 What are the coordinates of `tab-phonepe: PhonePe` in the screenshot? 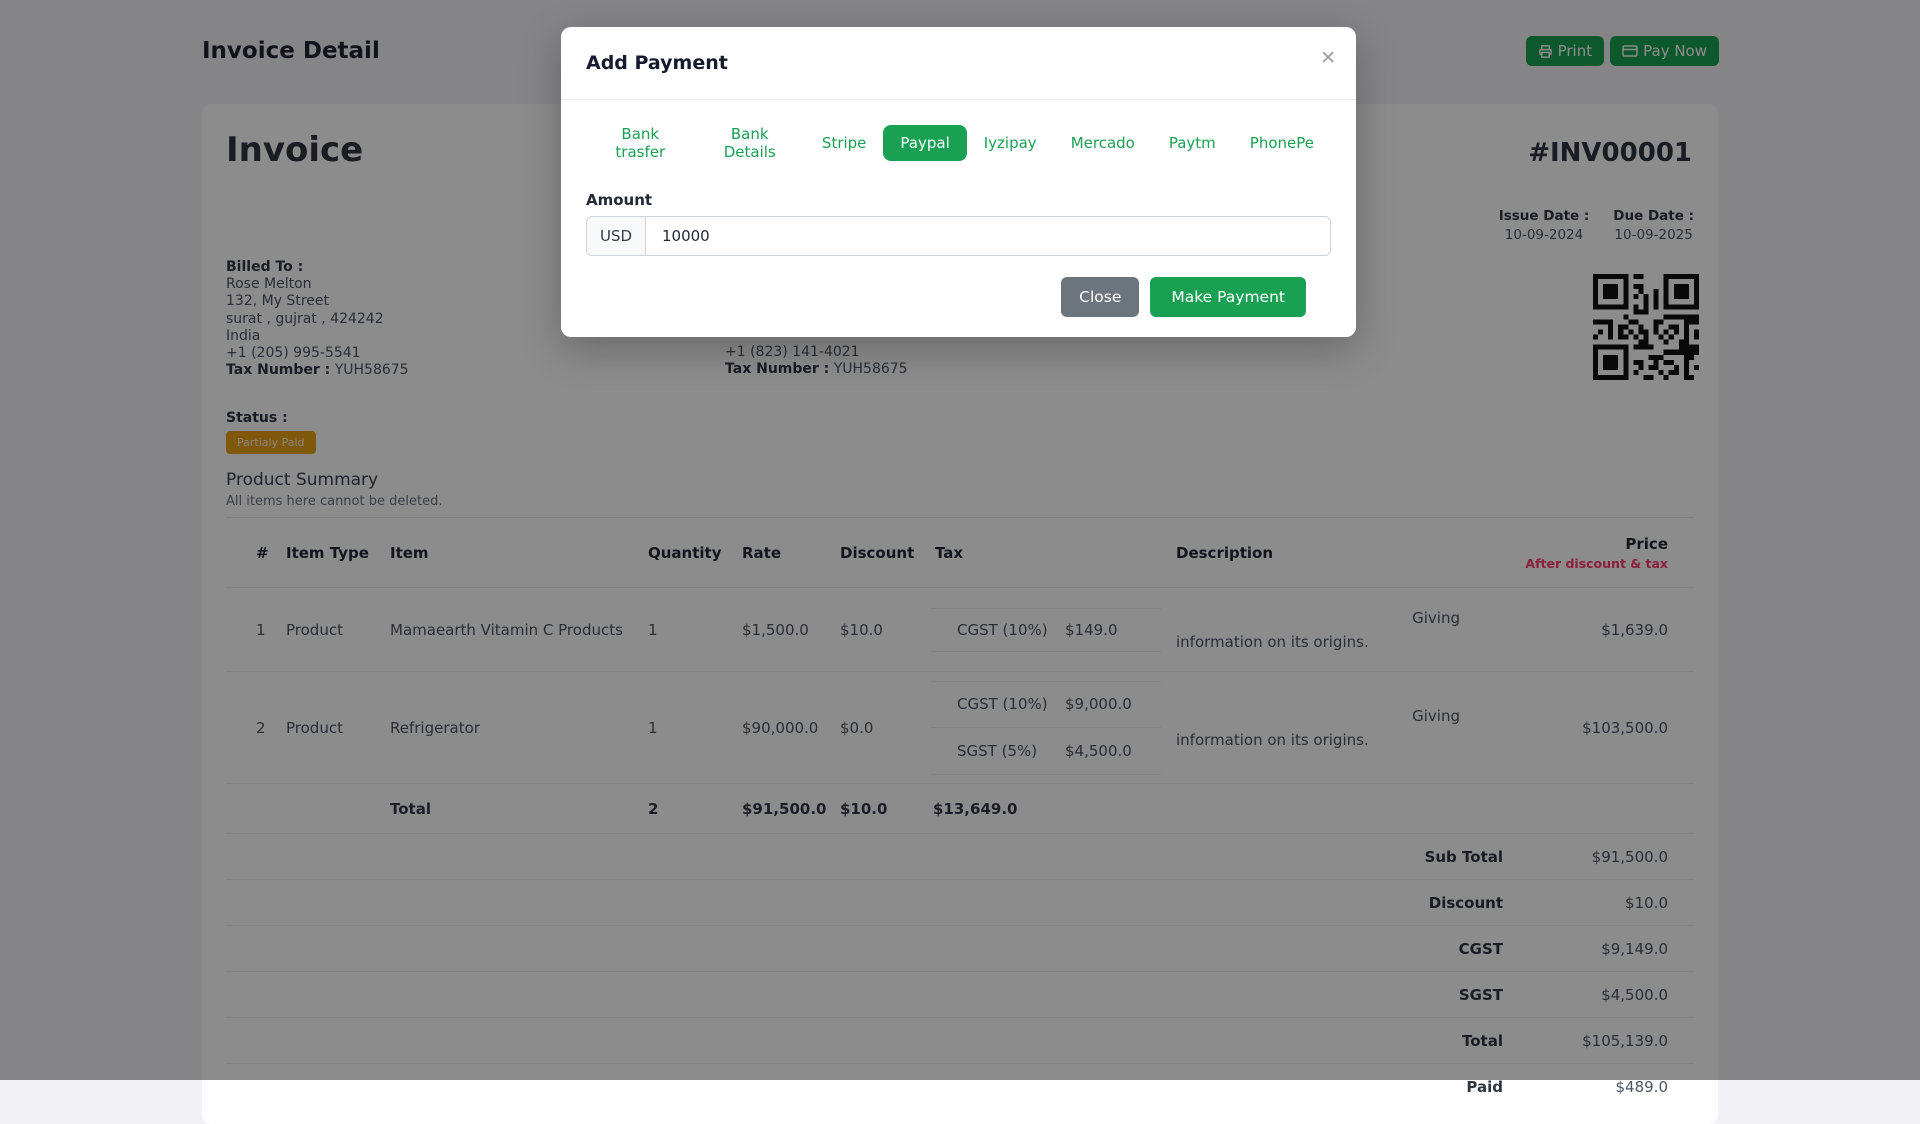 It's located at (1282, 143).